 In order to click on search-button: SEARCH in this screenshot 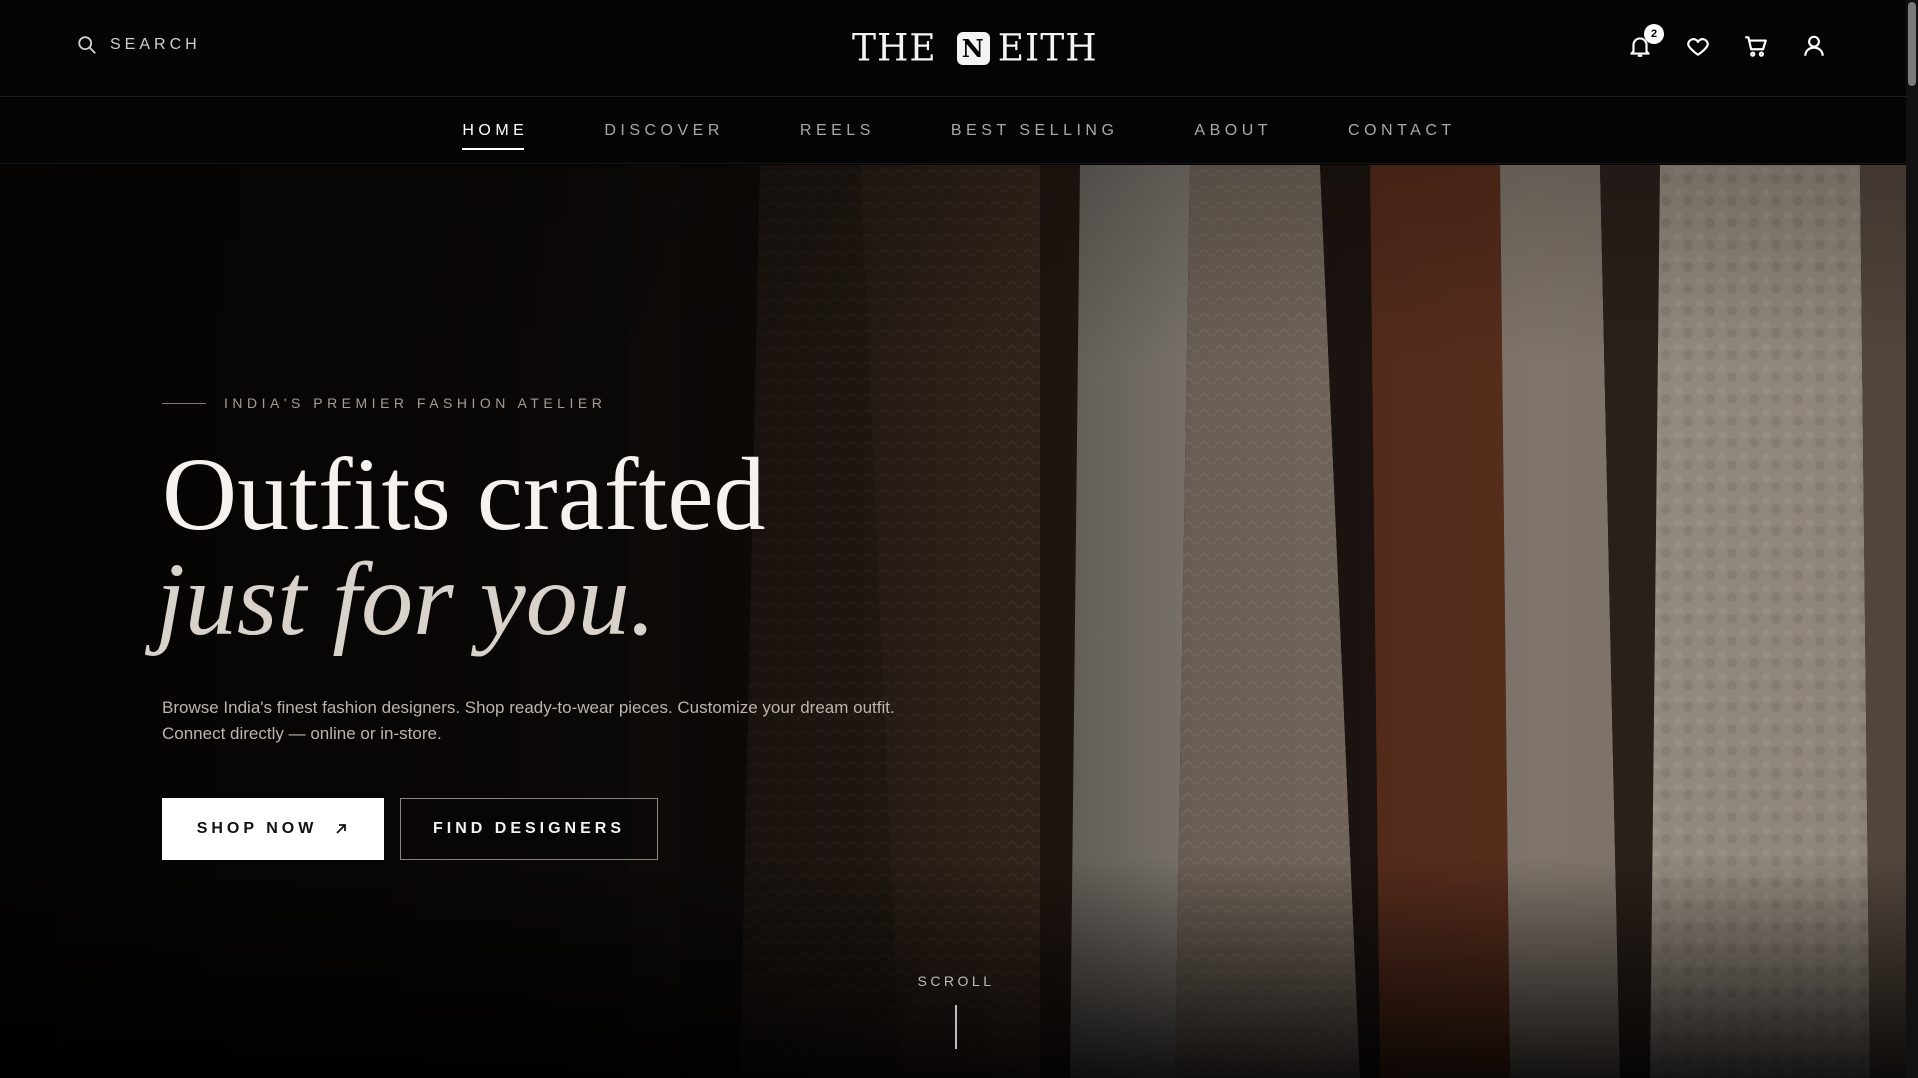, I will do `click(138, 45)`.